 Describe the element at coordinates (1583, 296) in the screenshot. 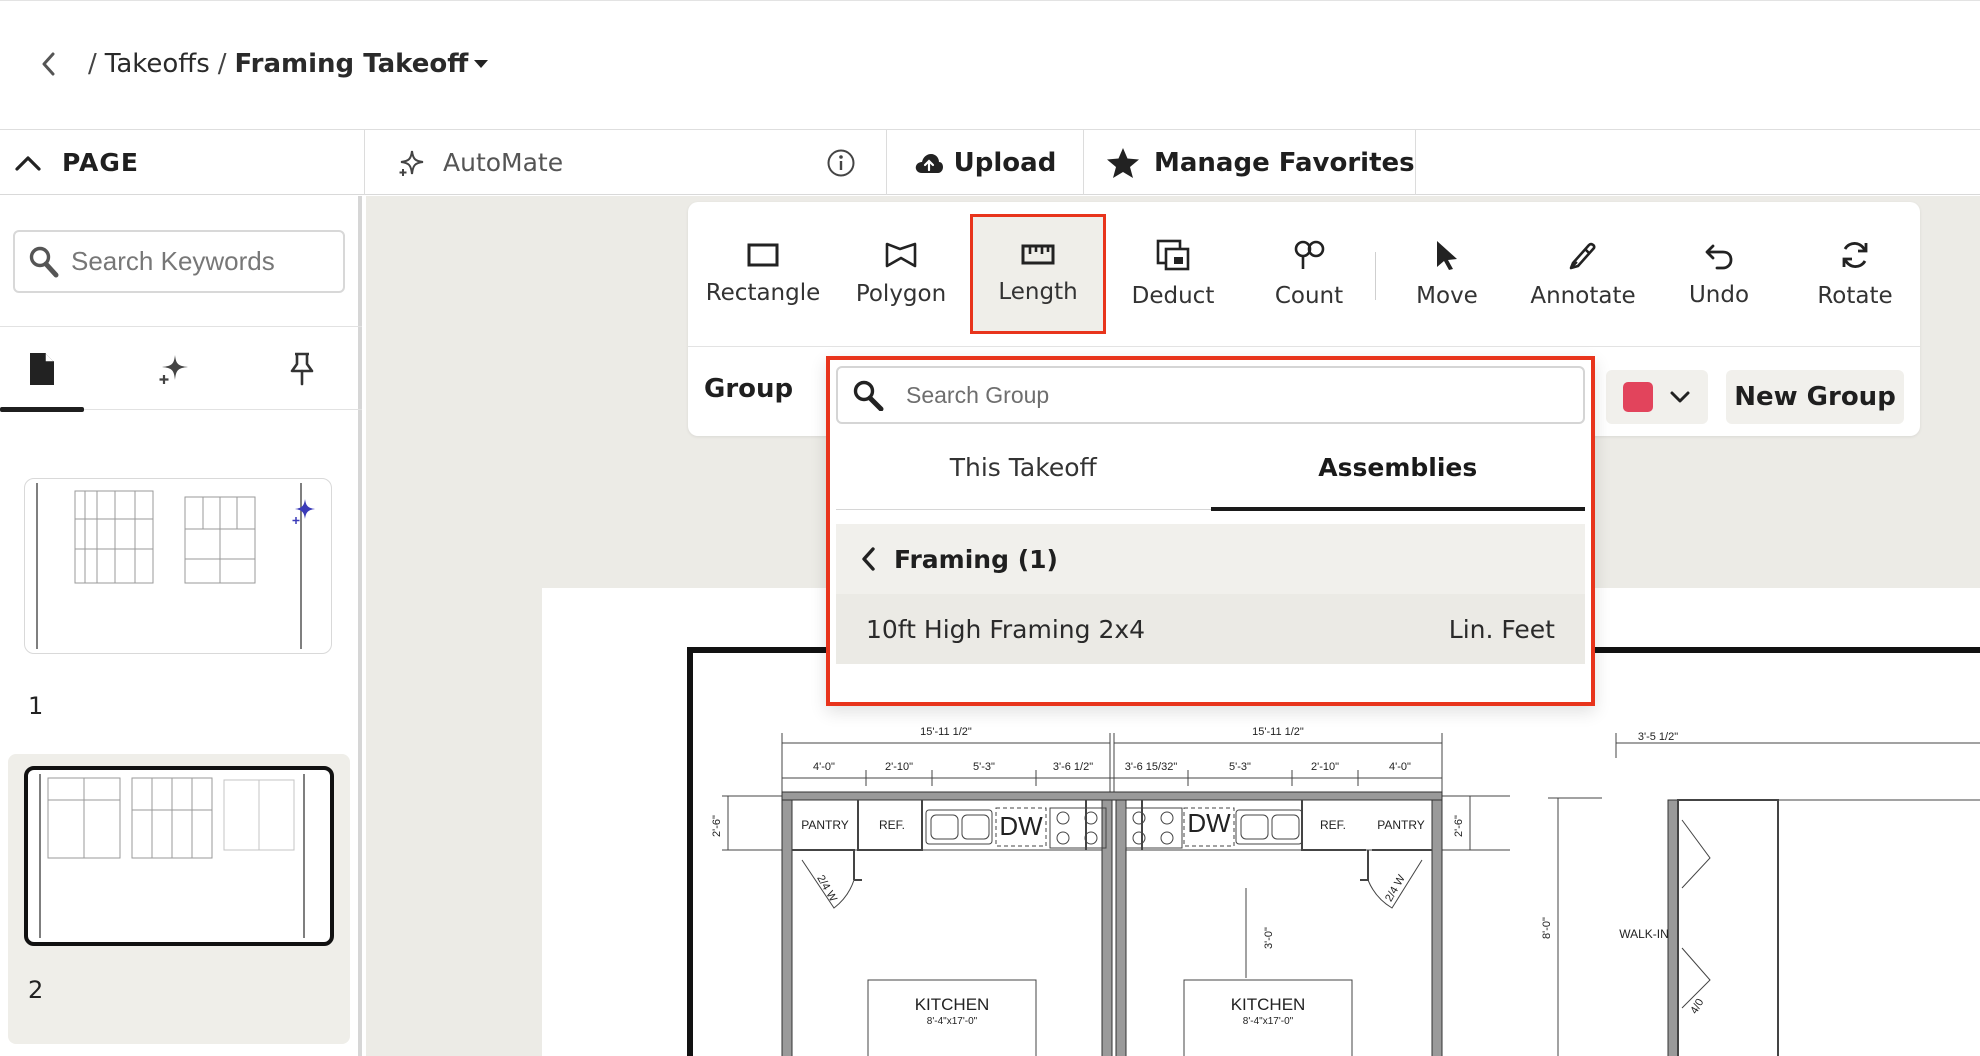

I see `tool-label: Annotate` at that location.